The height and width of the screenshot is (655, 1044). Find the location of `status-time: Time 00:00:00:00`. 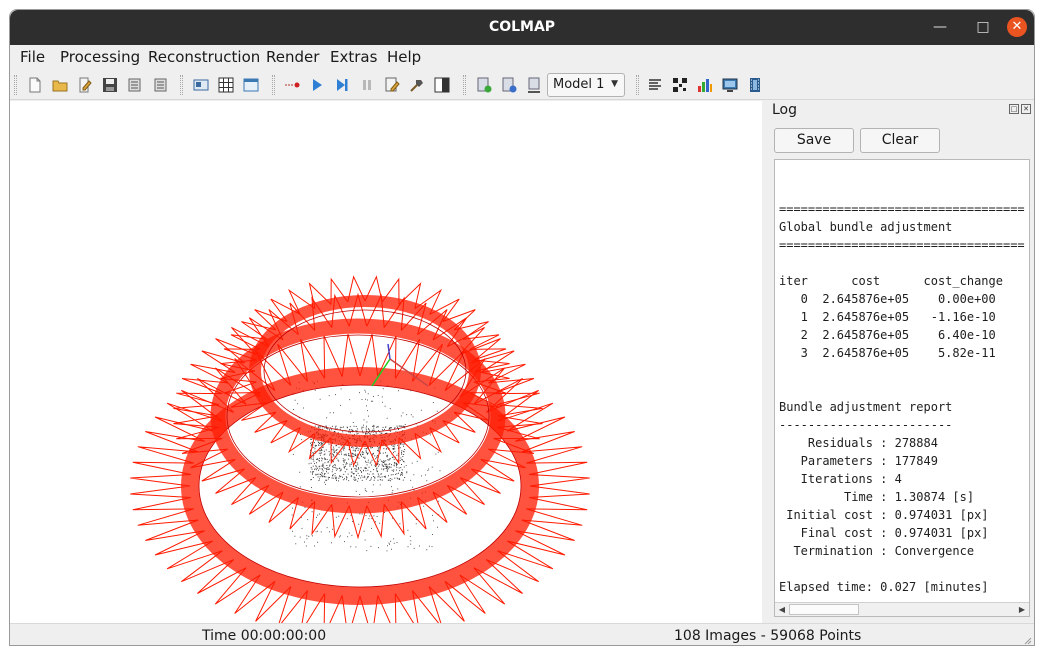

status-time: Time 00:00:00:00 is located at coordinates (264, 636).